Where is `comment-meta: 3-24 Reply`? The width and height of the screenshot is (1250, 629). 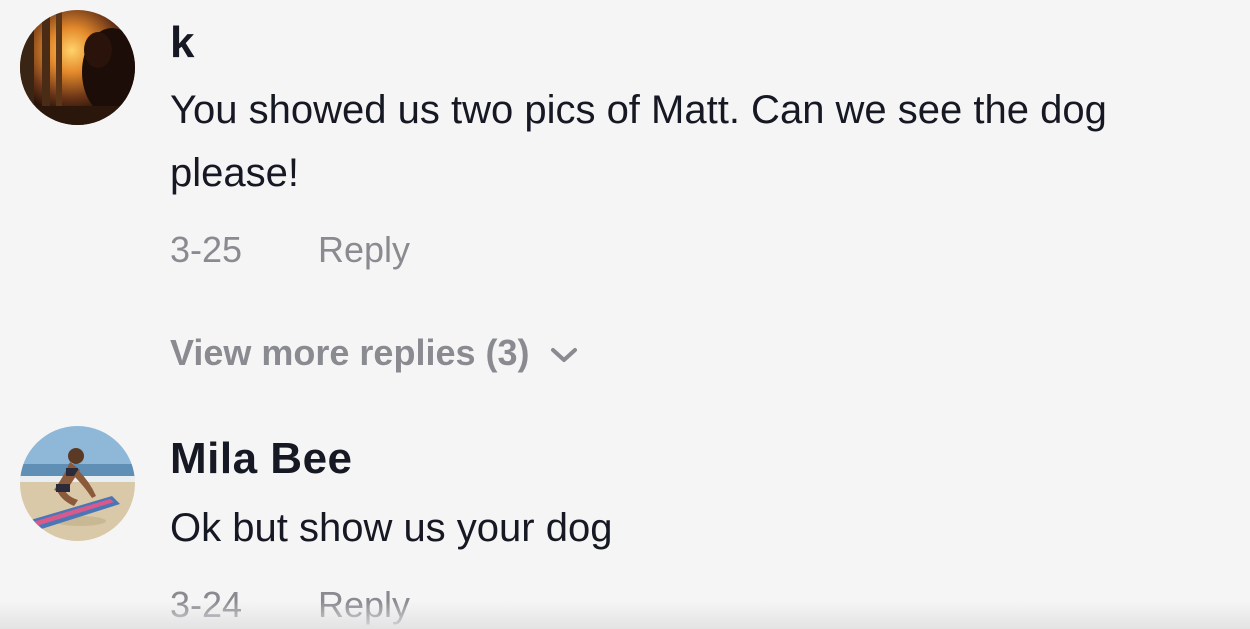 comment-meta: 3-24 Reply is located at coordinates (290, 605).